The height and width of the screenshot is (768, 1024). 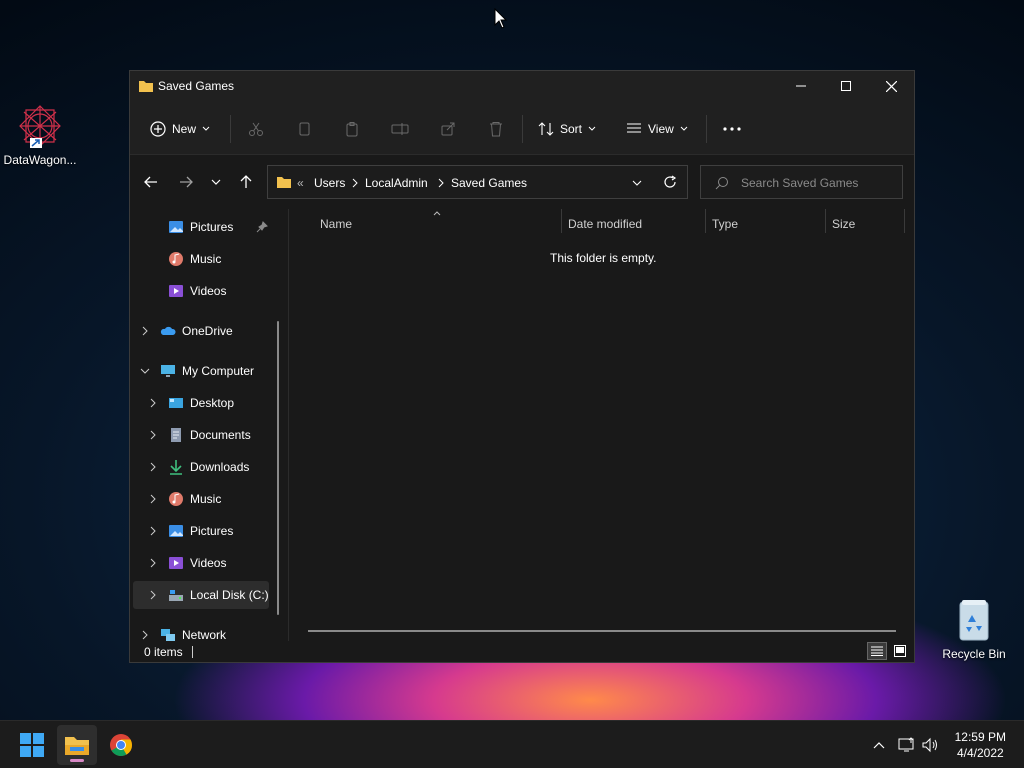 What do you see at coordinates (980, 753) in the screenshot?
I see `clock-date: 4/4/2022` at bounding box center [980, 753].